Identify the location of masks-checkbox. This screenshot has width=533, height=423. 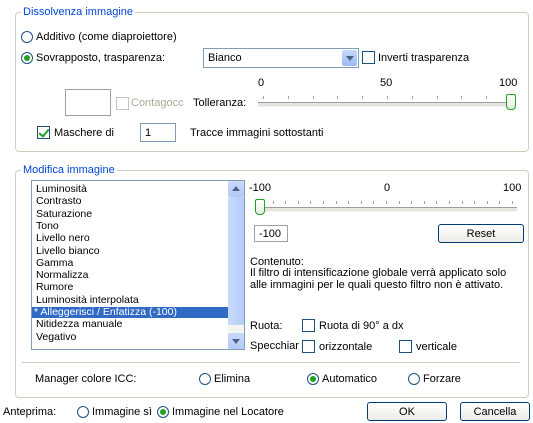
(43, 132).